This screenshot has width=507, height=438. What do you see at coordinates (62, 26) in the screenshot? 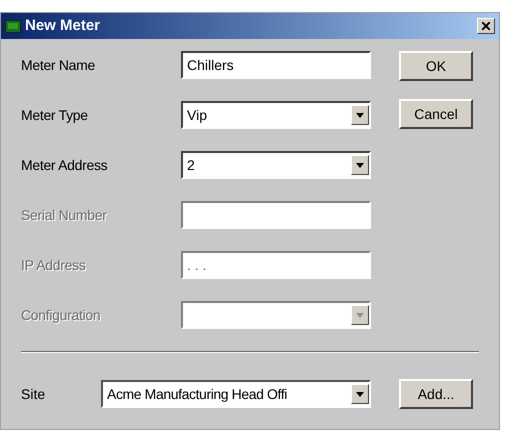
I see `window-title: New Meter` at bounding box center [62, 26].